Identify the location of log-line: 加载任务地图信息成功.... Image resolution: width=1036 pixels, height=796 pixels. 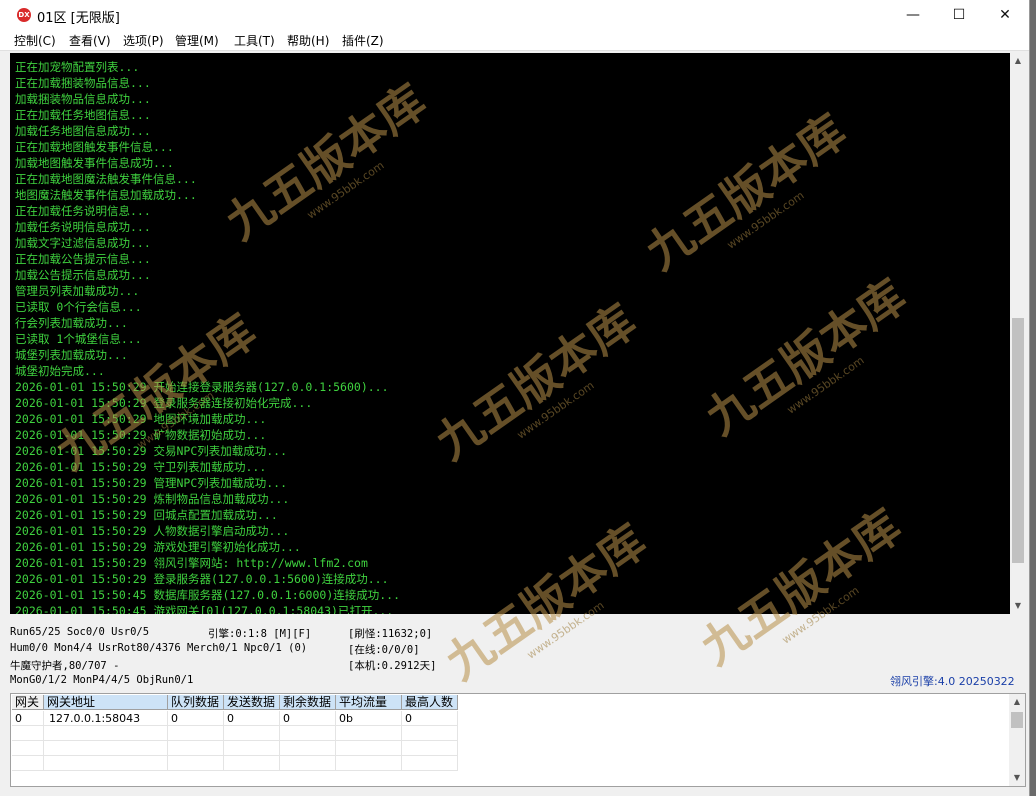
(83, 131).